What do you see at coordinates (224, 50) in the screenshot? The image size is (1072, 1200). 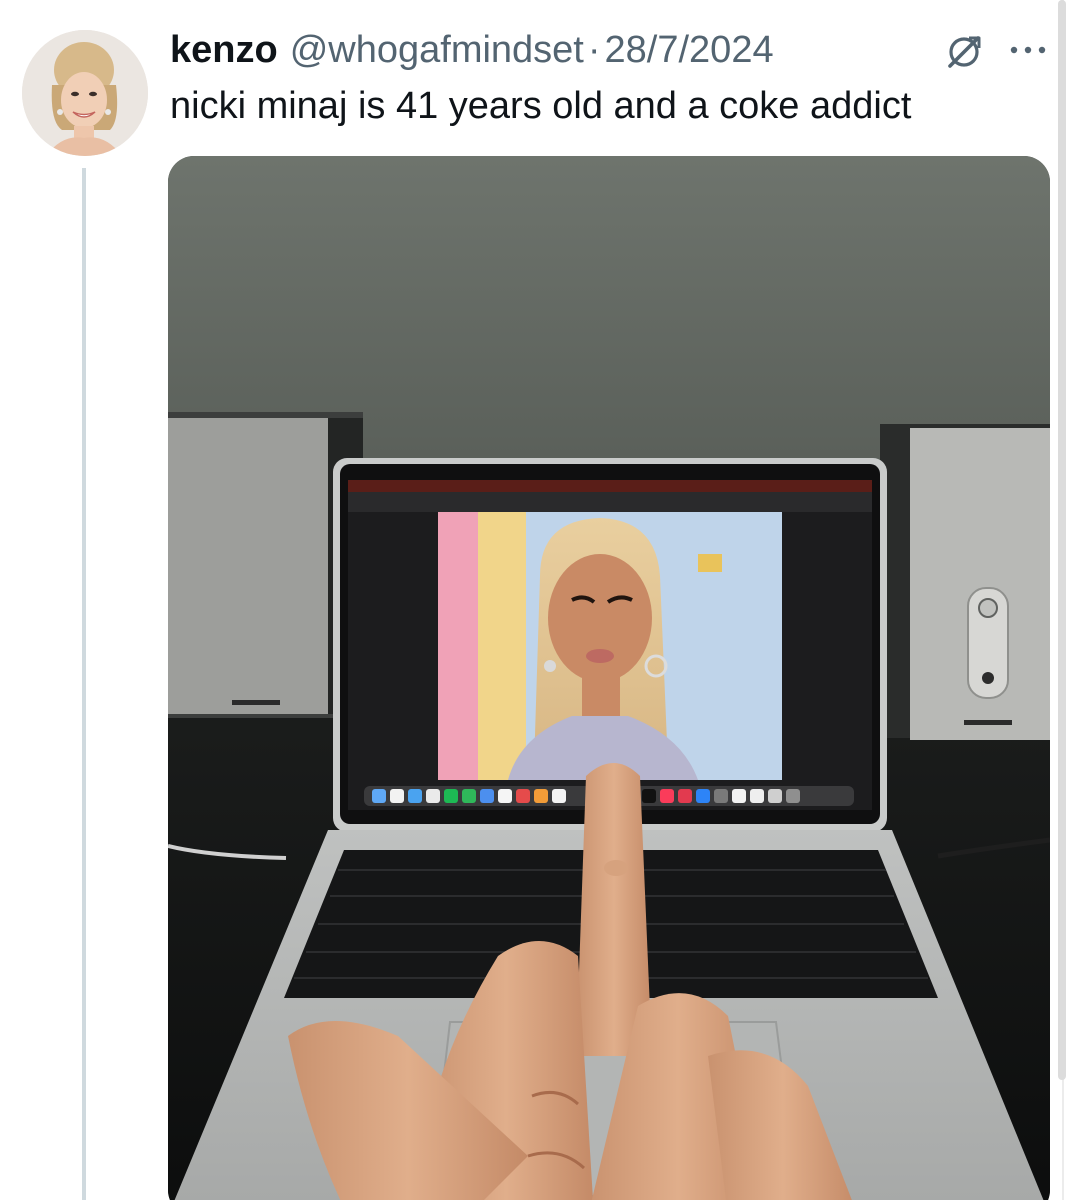 I see `display-name: kenzo` at bounding box center [224, 50].